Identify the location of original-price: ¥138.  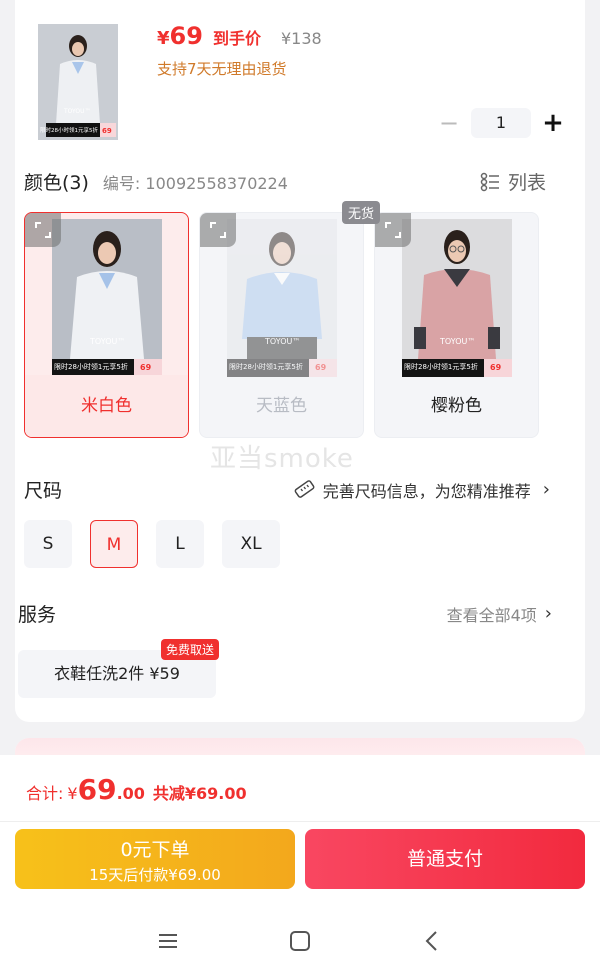
(301, 38).